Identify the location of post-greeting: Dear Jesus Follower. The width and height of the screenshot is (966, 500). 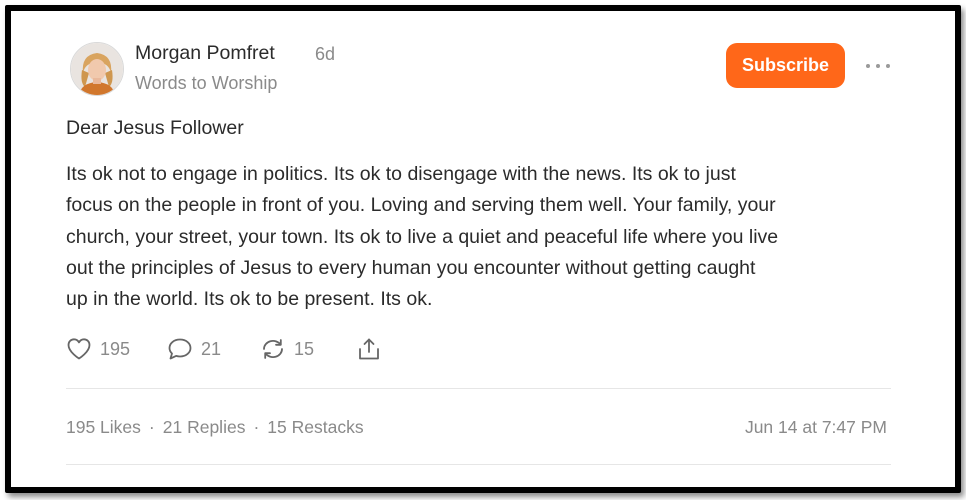
(155, 128).